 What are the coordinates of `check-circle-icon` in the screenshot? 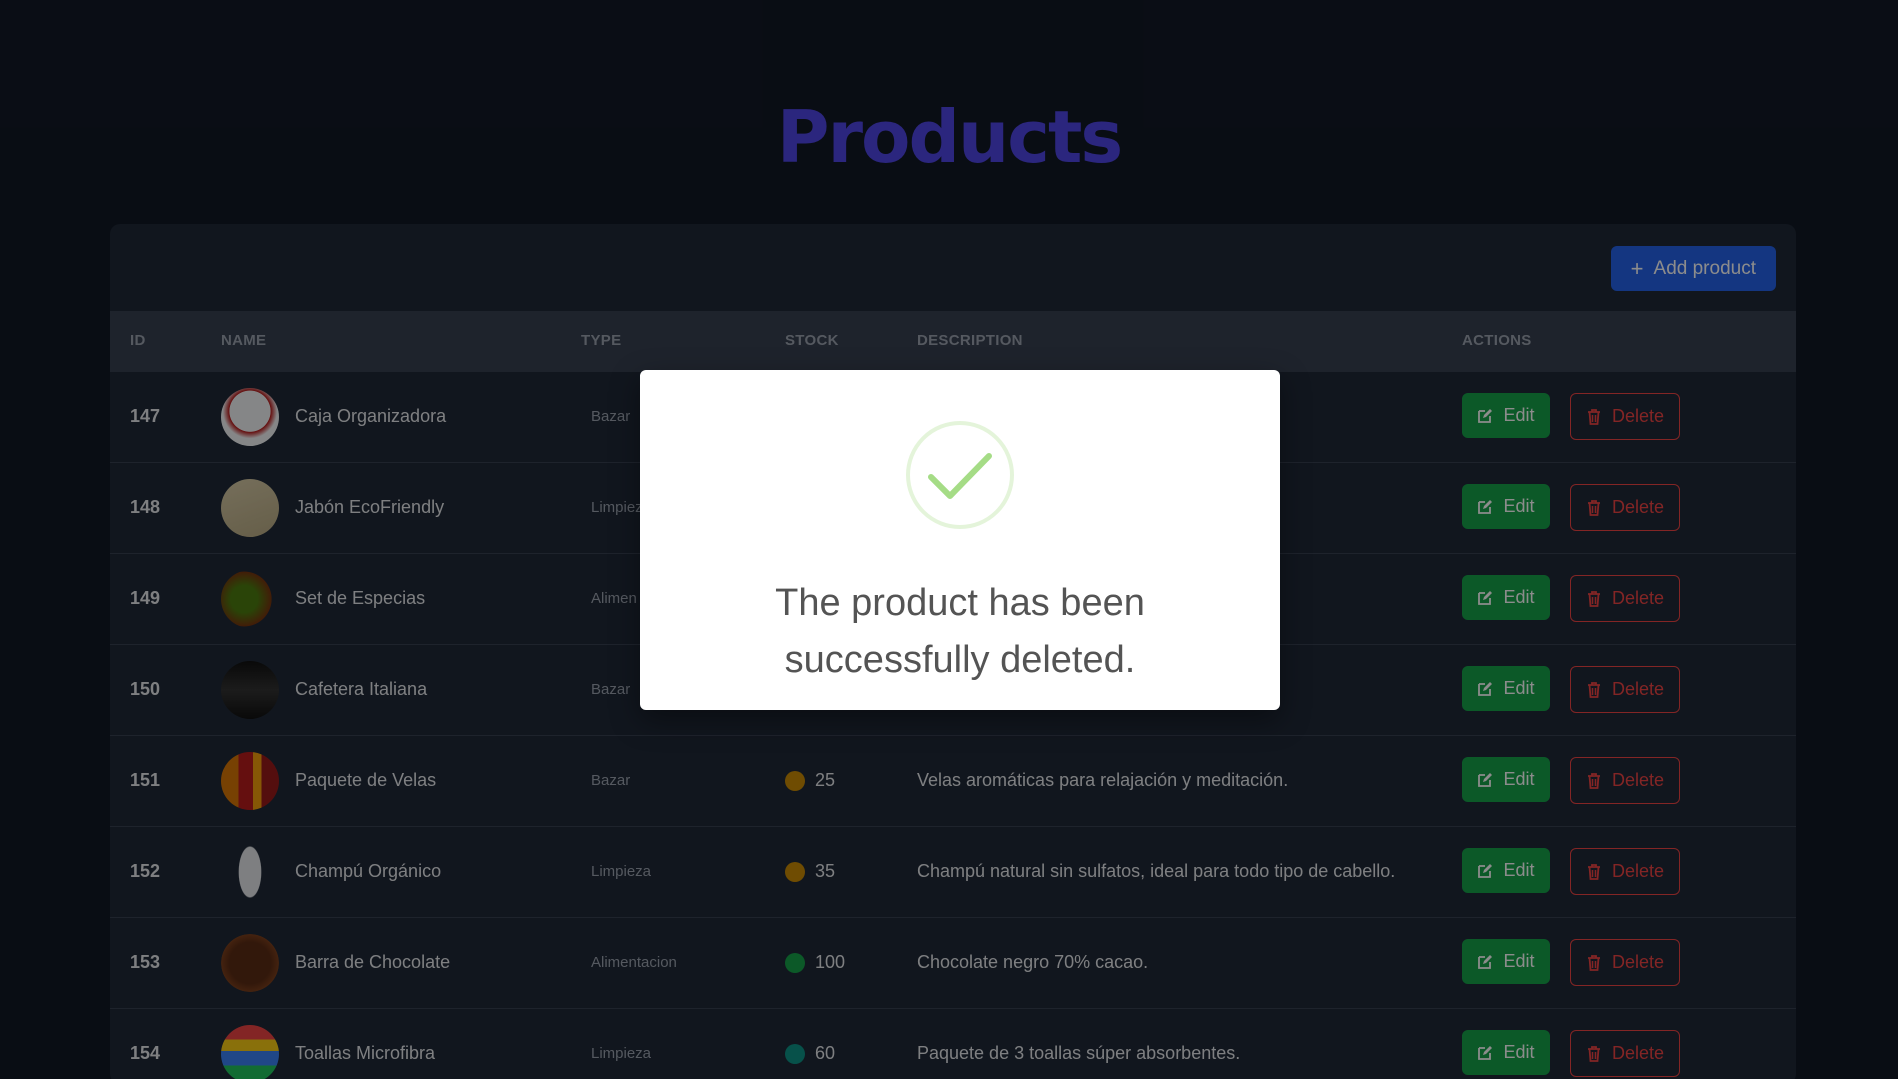 It's located at (960, 475).